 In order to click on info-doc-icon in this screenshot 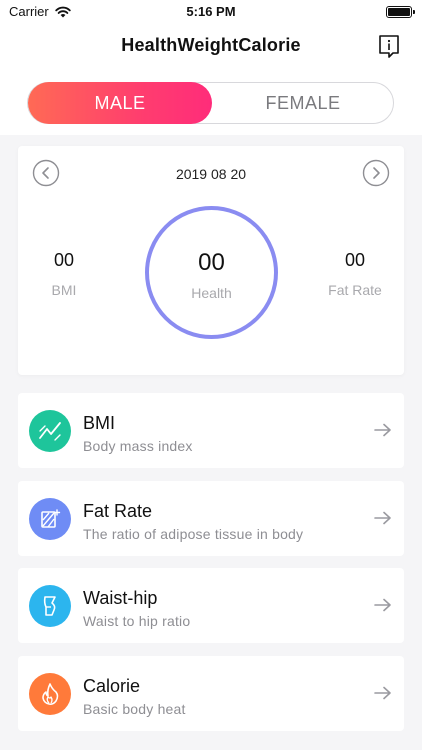, I will do `click(389, 47)`.